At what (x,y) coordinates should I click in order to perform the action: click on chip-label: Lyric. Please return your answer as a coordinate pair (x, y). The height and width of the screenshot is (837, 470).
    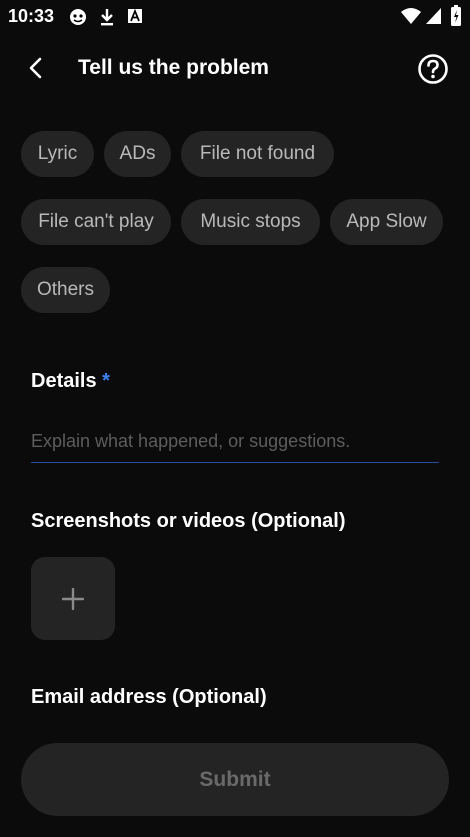
    Looking at the image, I should click on (57, 153).